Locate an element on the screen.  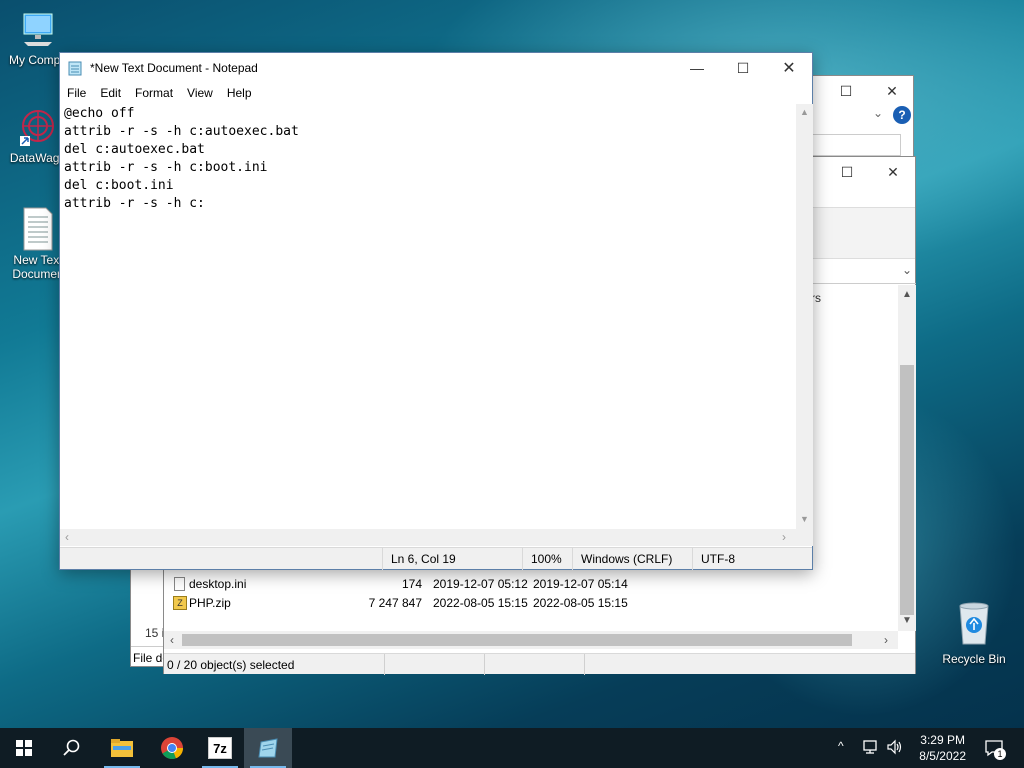
status-position: Ln 6, Col 19 is located at coordinates (452, 559).